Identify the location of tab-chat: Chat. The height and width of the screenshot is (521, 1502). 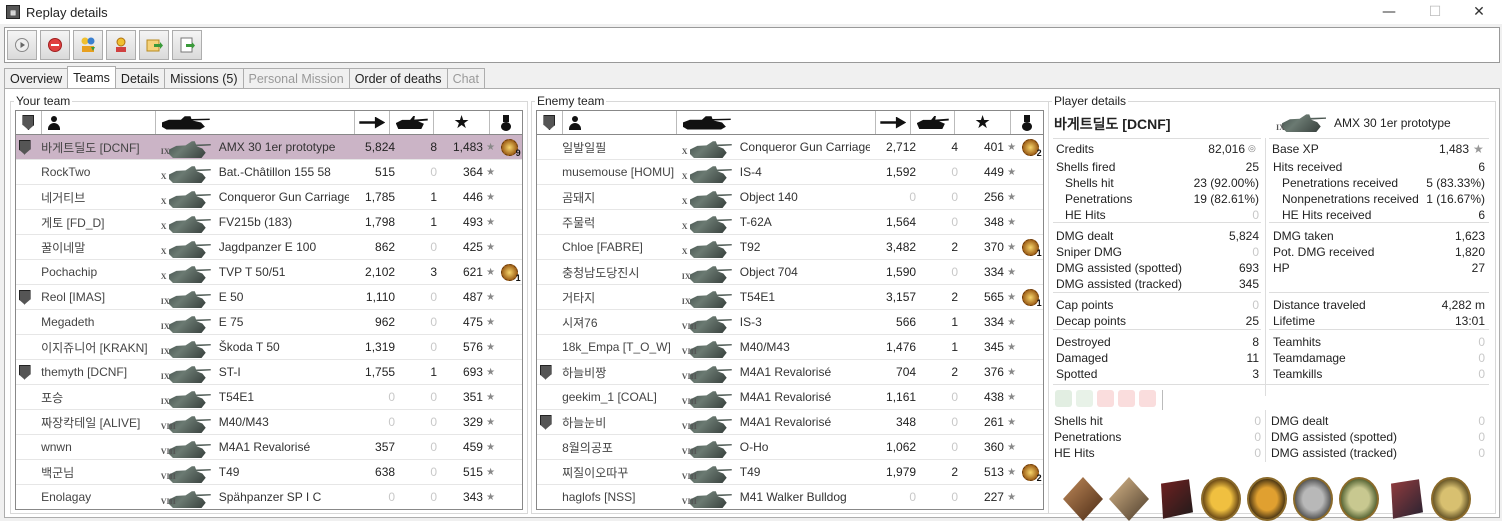
(465, 78).